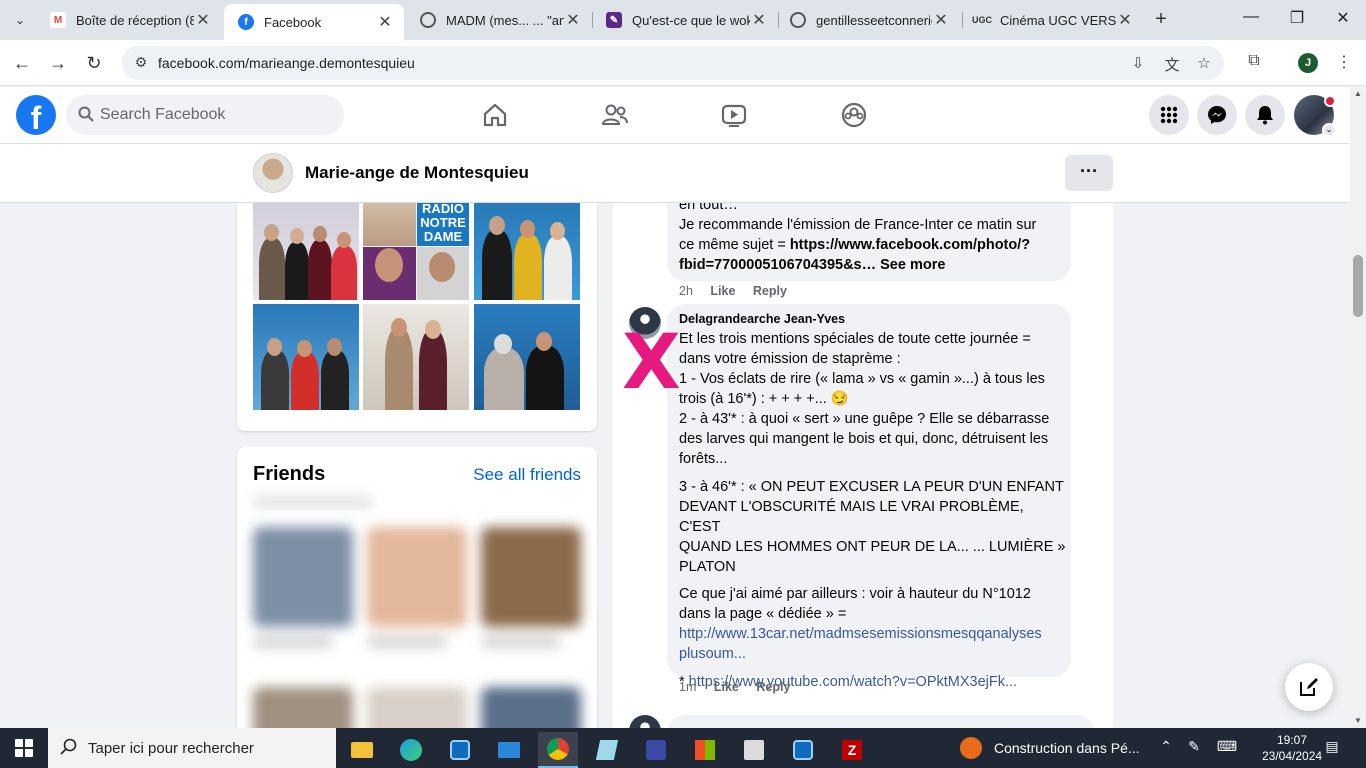  I want to click on site-settings-icon: ⚙, so click(141, 63).